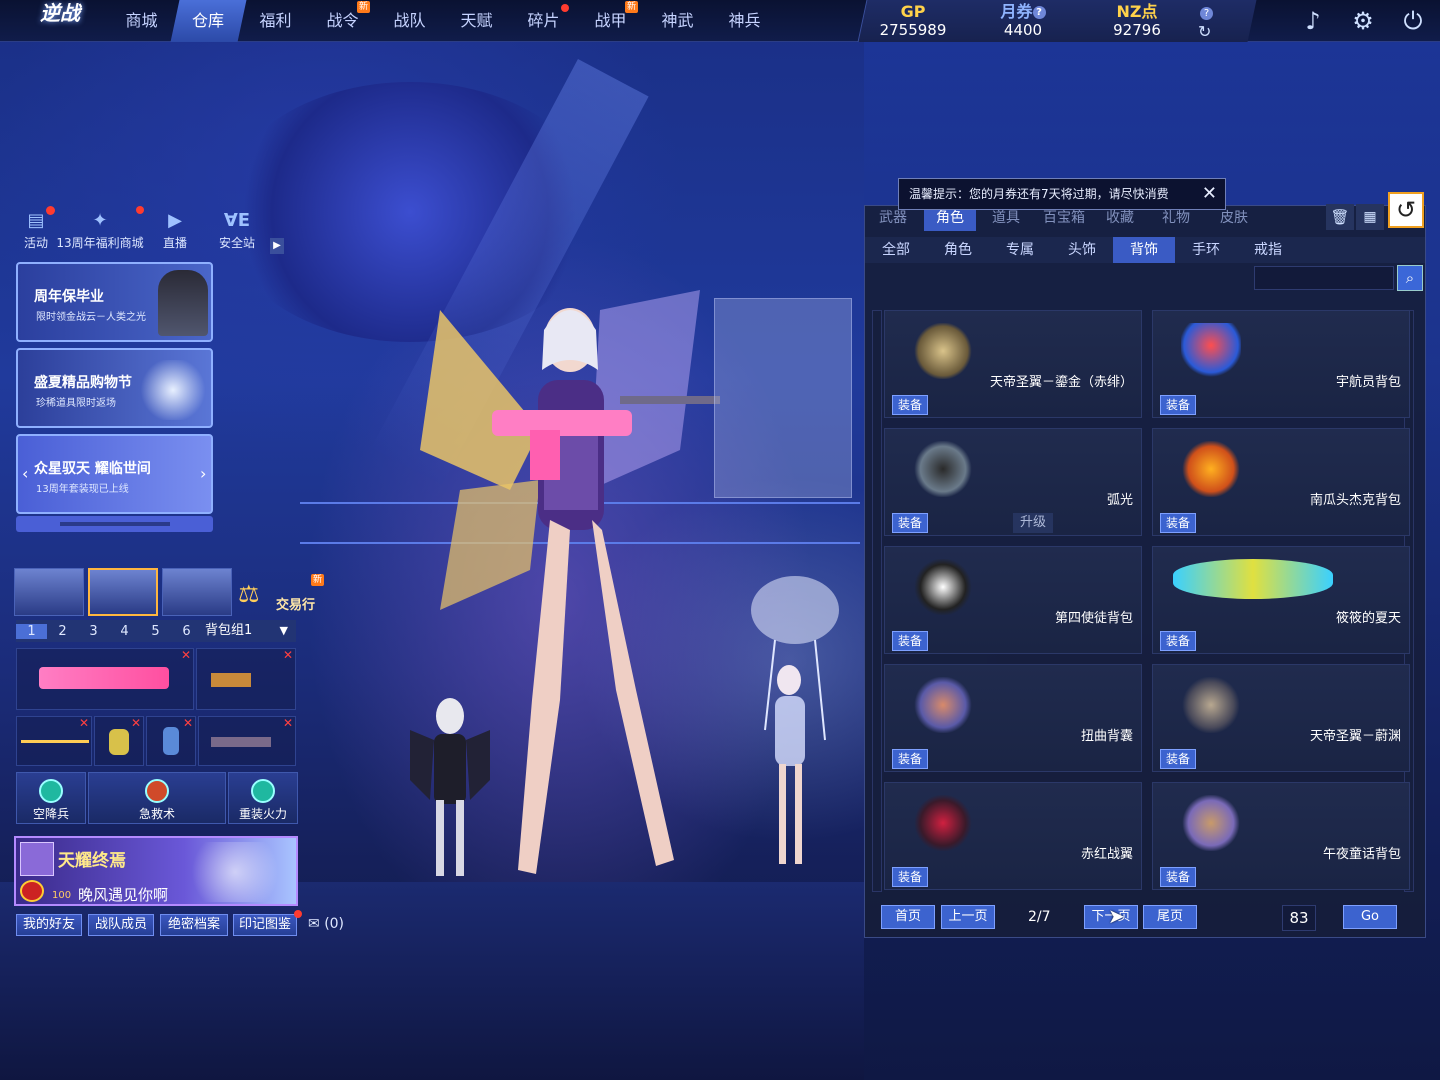  I want to click on banner-anniversary-graduation: 周年保毕业 限时领金战云－人类之光, so click(114, 302).